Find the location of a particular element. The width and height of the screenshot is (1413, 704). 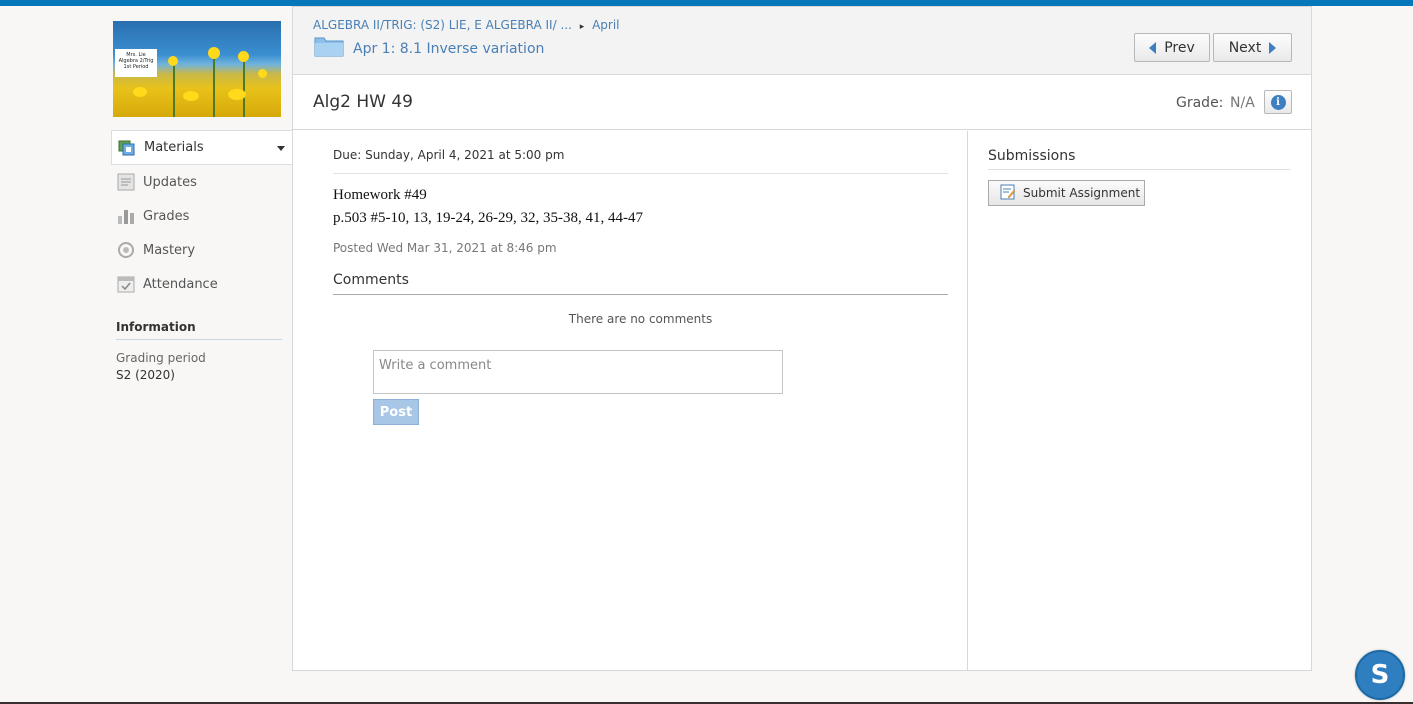

arrow-right-icon is located at coordinates (1273, 47).